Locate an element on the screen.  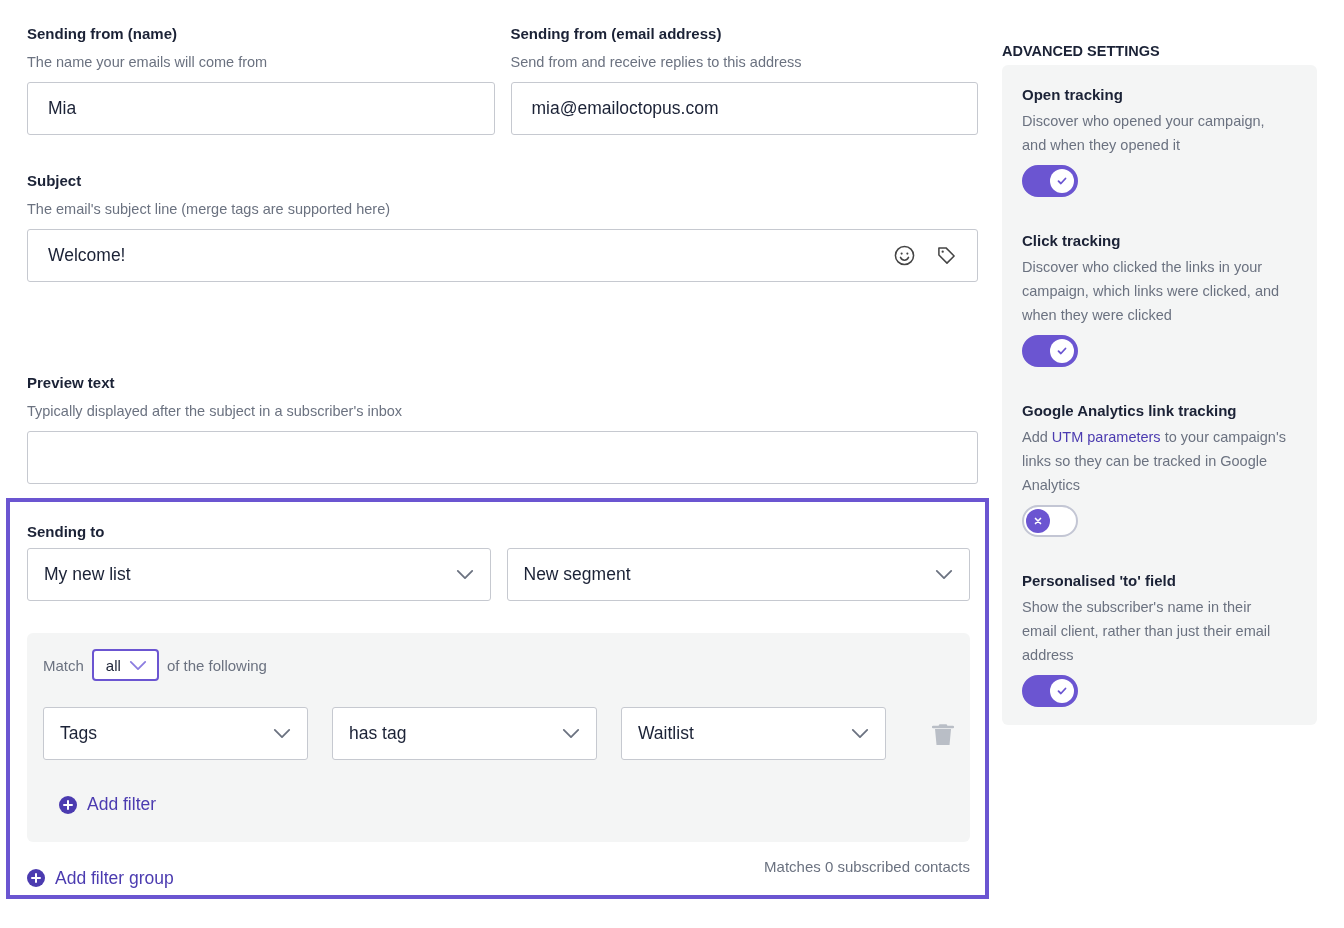
setting-title: Personalised 'to' field is located at coordinates (1099, 581).